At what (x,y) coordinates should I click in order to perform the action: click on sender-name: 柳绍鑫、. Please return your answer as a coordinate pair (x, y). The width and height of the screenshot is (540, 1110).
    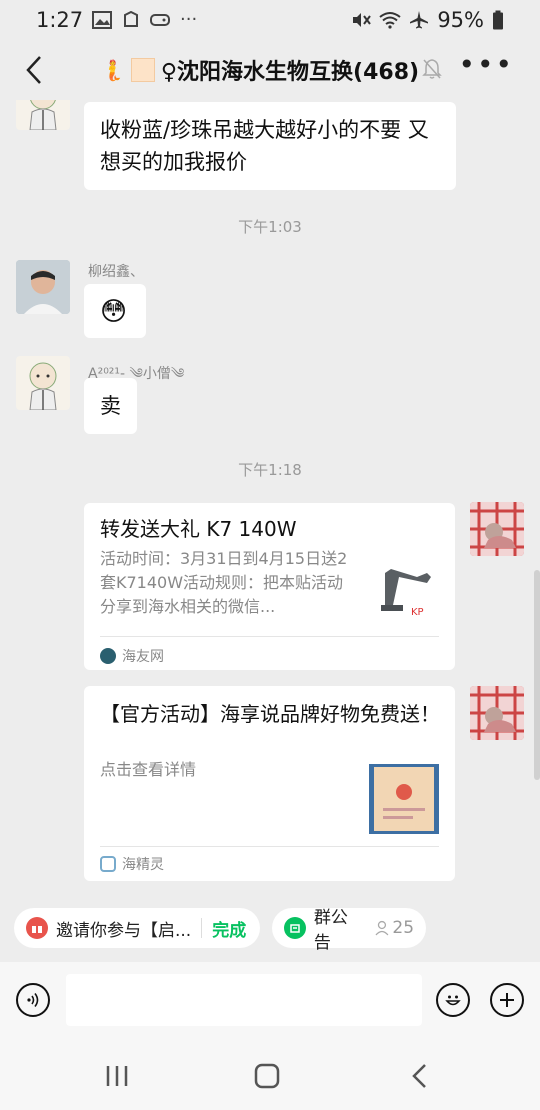
    Looking at the image, I should click on (116, 272).